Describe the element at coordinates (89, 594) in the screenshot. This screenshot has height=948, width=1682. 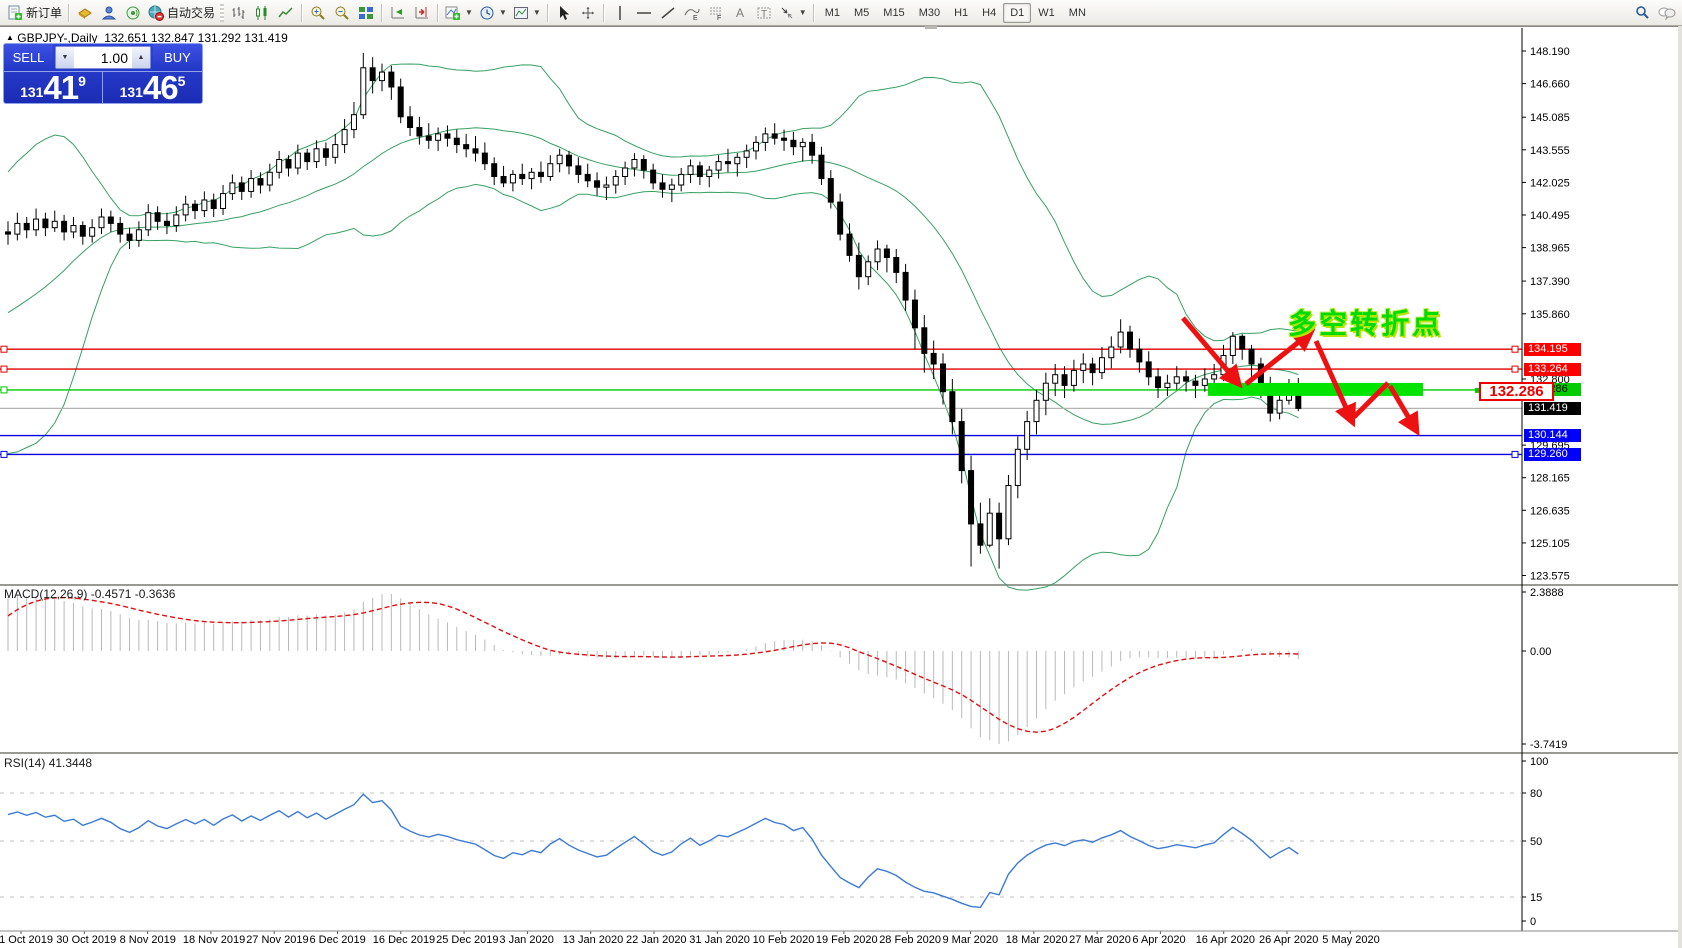
I see `macd-label: MACD(12,26,9) -0.4571 -0.3636` at that location.